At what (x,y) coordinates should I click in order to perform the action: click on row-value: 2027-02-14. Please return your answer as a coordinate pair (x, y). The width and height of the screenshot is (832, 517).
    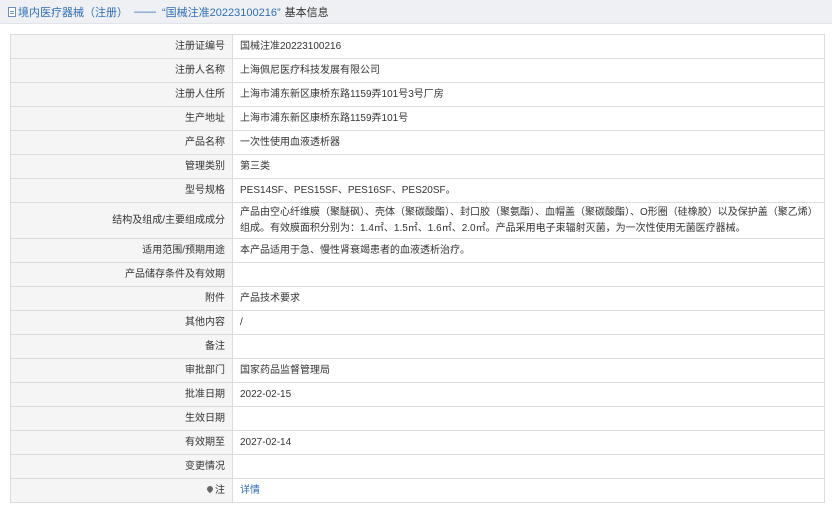
    Looking at the image, I should click on (528, 442).